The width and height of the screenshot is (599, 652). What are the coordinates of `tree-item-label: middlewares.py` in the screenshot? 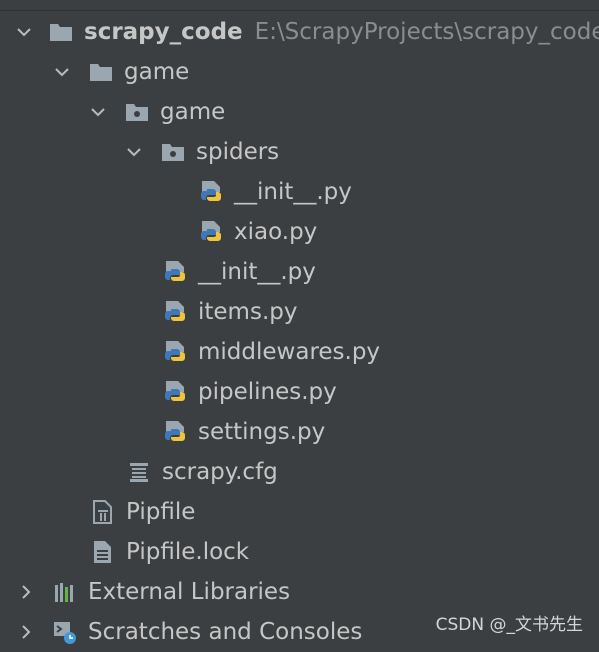 It's located at (289, 352).